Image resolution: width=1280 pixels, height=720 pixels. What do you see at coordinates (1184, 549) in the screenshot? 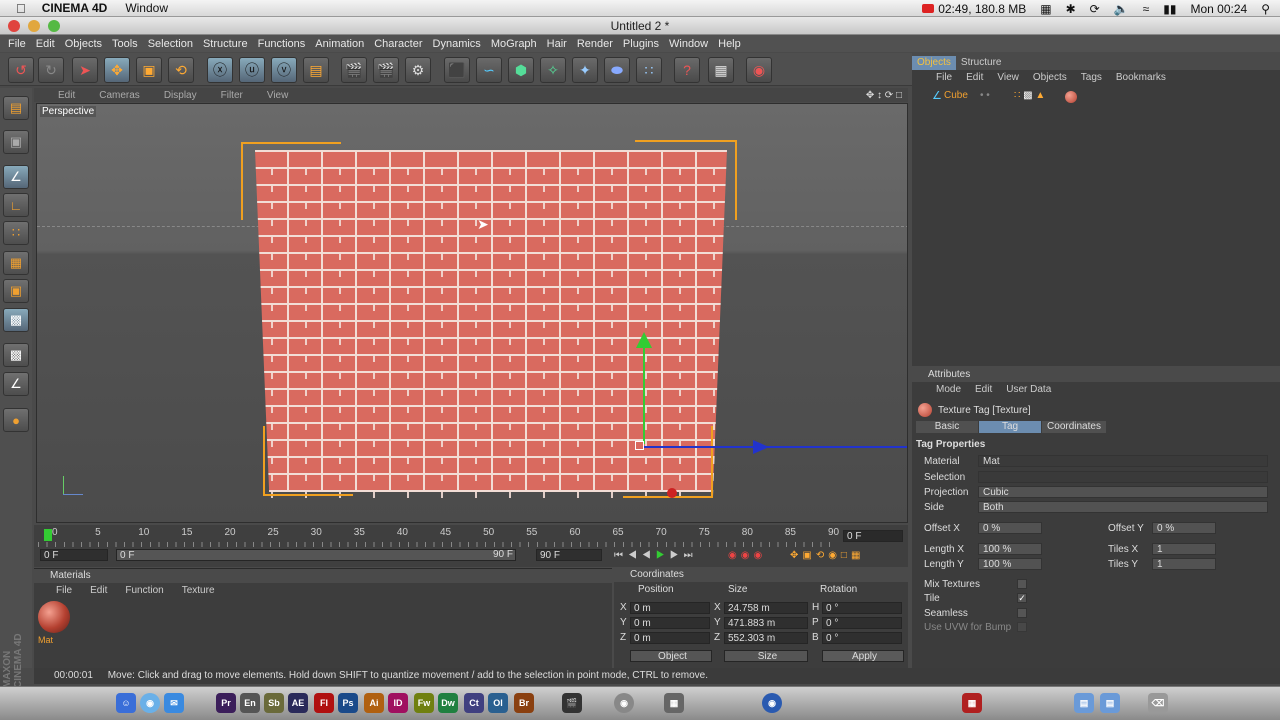
I see `tiles-x-field: 1` at bounding box center [1184, 549].